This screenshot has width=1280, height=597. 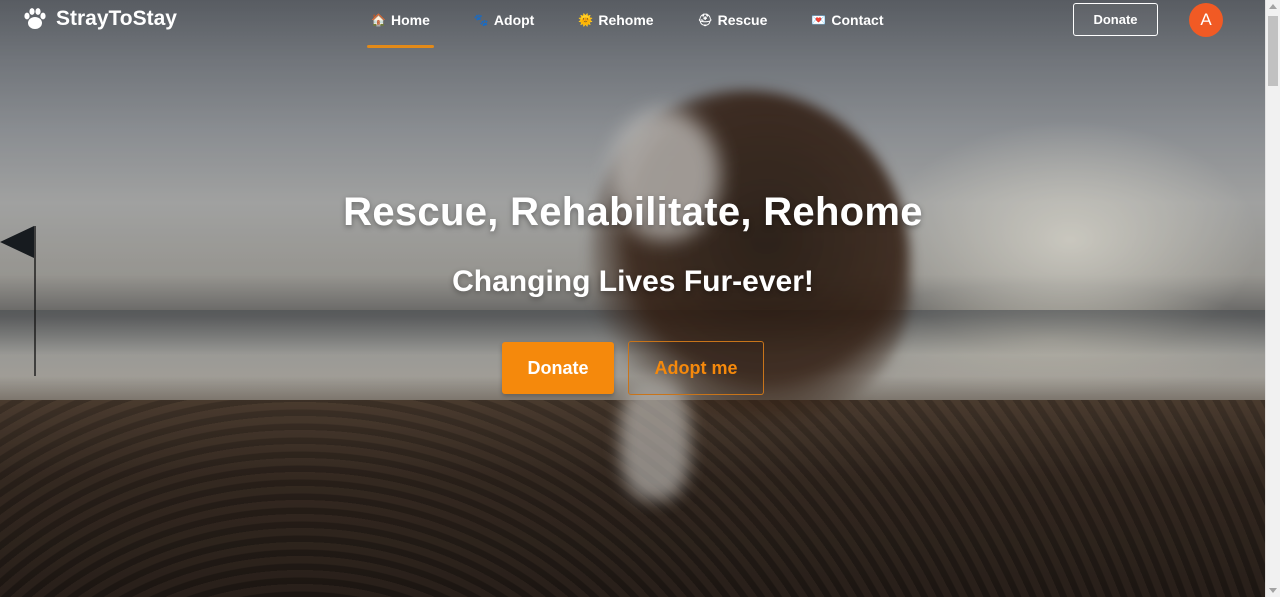 I want to click on paw-prints-icon: 🐾, so click(x=481, y=20).